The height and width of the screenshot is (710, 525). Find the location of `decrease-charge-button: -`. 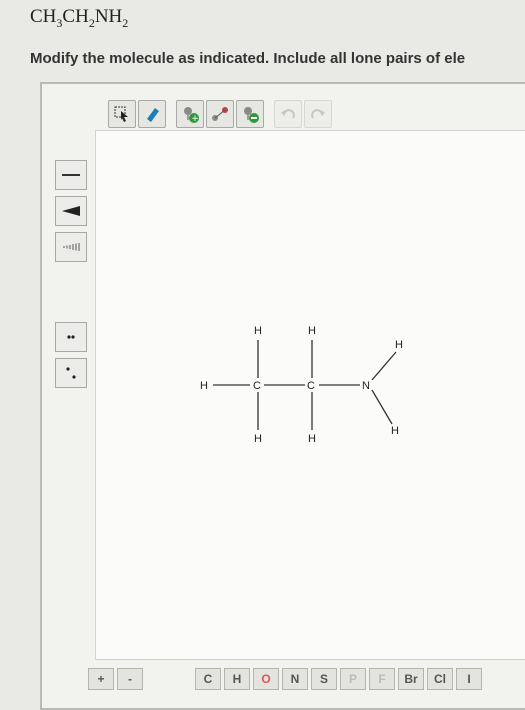

decrease-charge-button: - is located at coordinates (130, 679).